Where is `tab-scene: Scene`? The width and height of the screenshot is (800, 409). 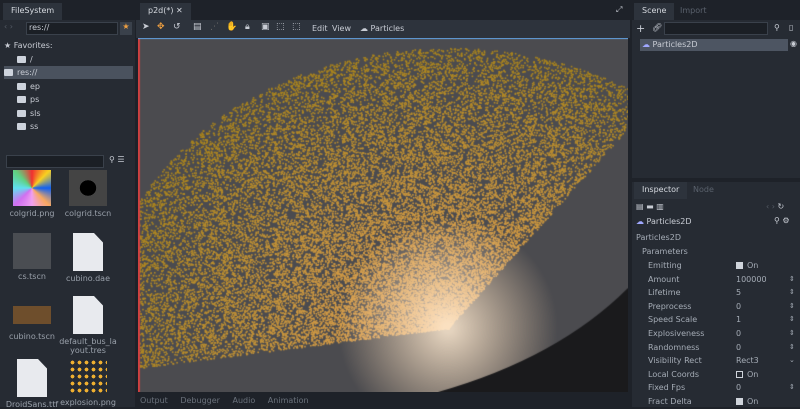 tab-scene: Scene is located at coordinates (654, 11).